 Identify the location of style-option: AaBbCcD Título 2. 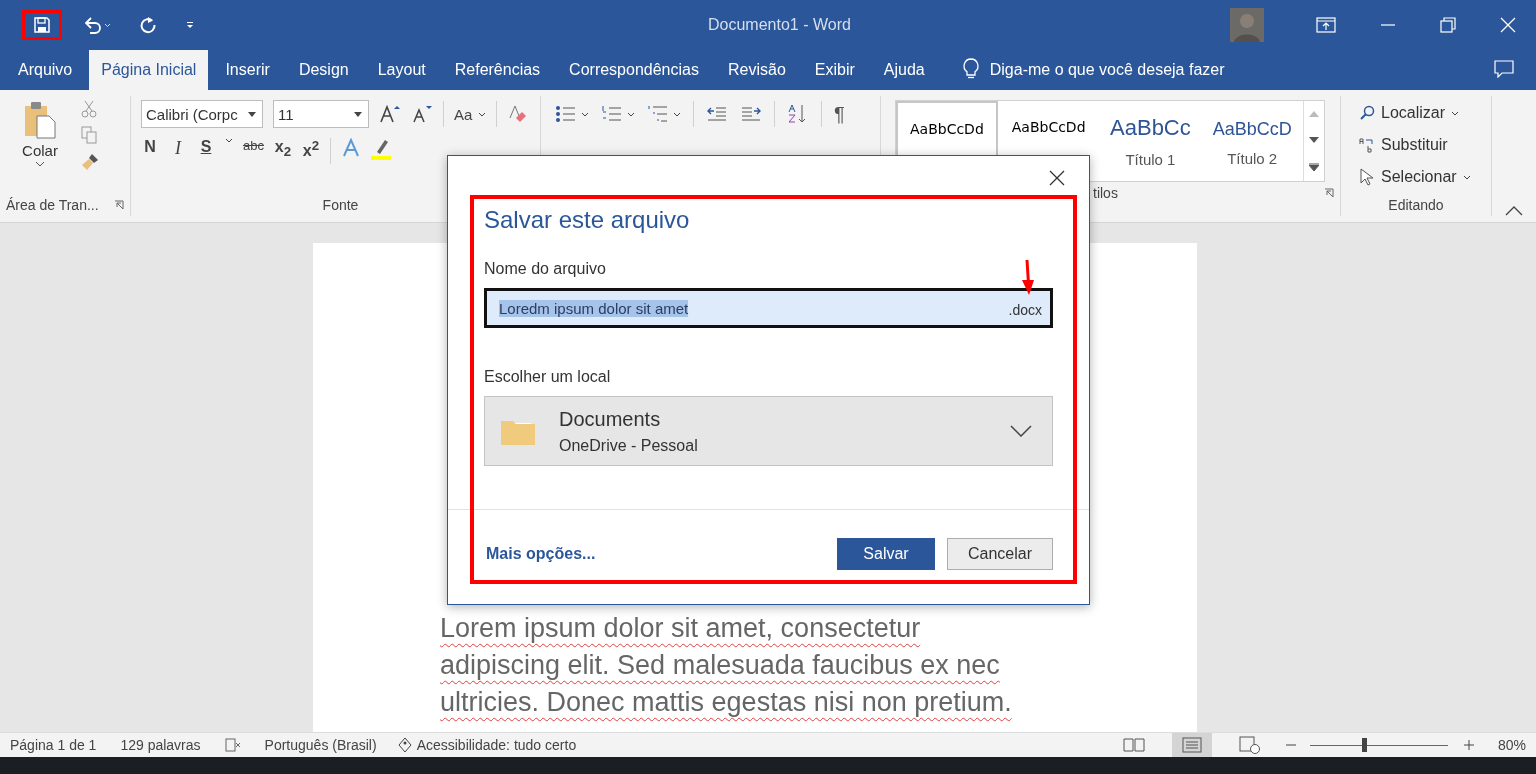
(1252, 141).